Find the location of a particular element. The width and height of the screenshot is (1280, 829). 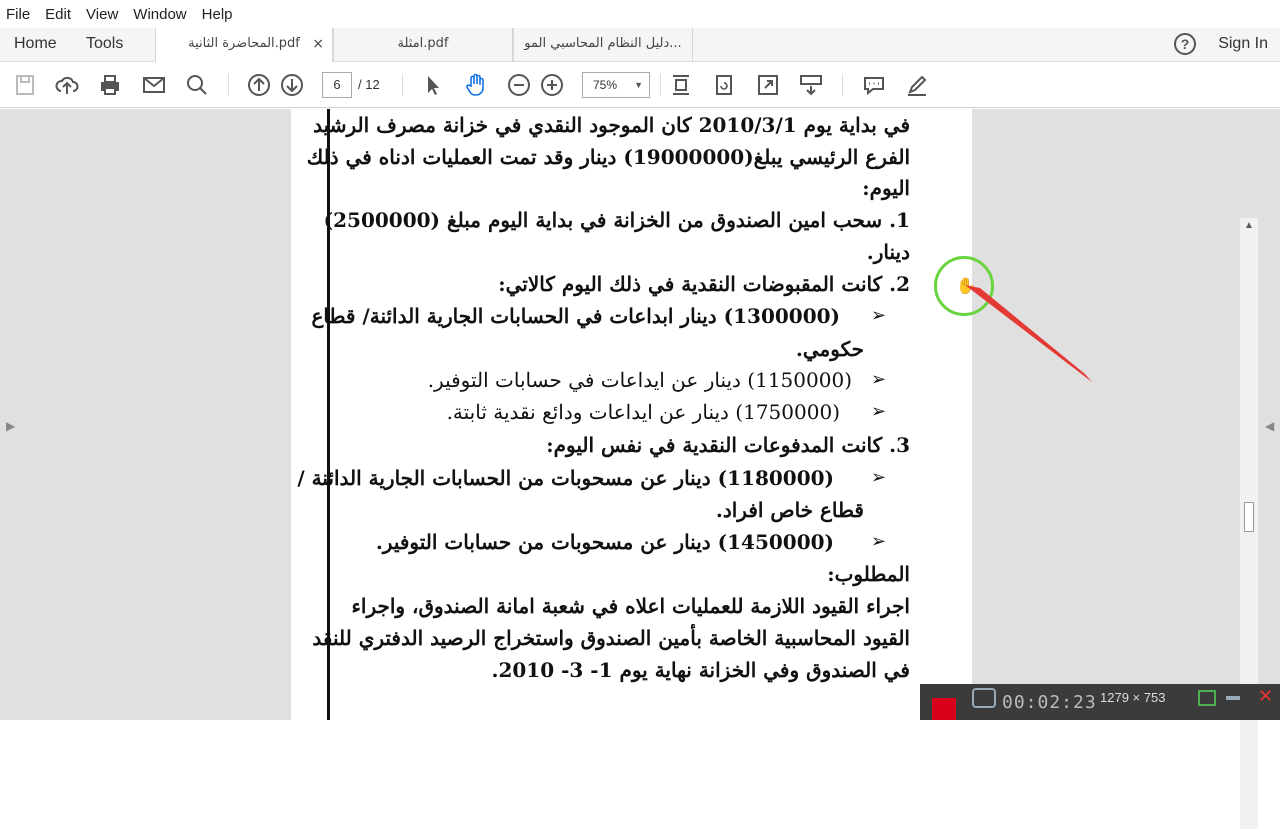

chevron-down-icon: ▼ is located at coordinates (638, 85).